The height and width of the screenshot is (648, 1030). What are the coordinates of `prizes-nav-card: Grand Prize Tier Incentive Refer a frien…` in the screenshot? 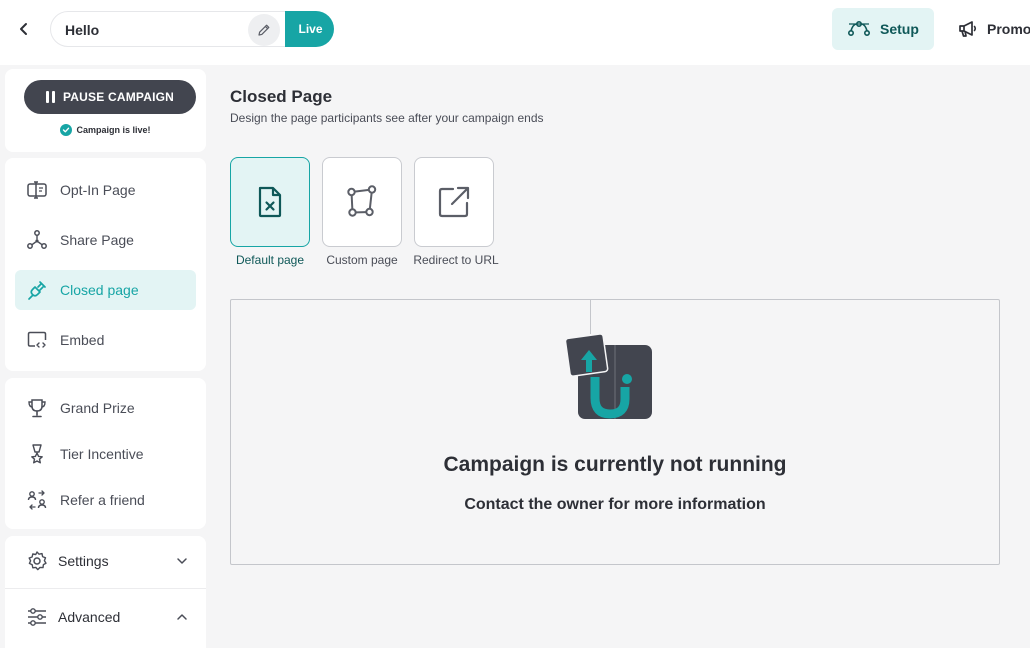 It's located at (105, 453).